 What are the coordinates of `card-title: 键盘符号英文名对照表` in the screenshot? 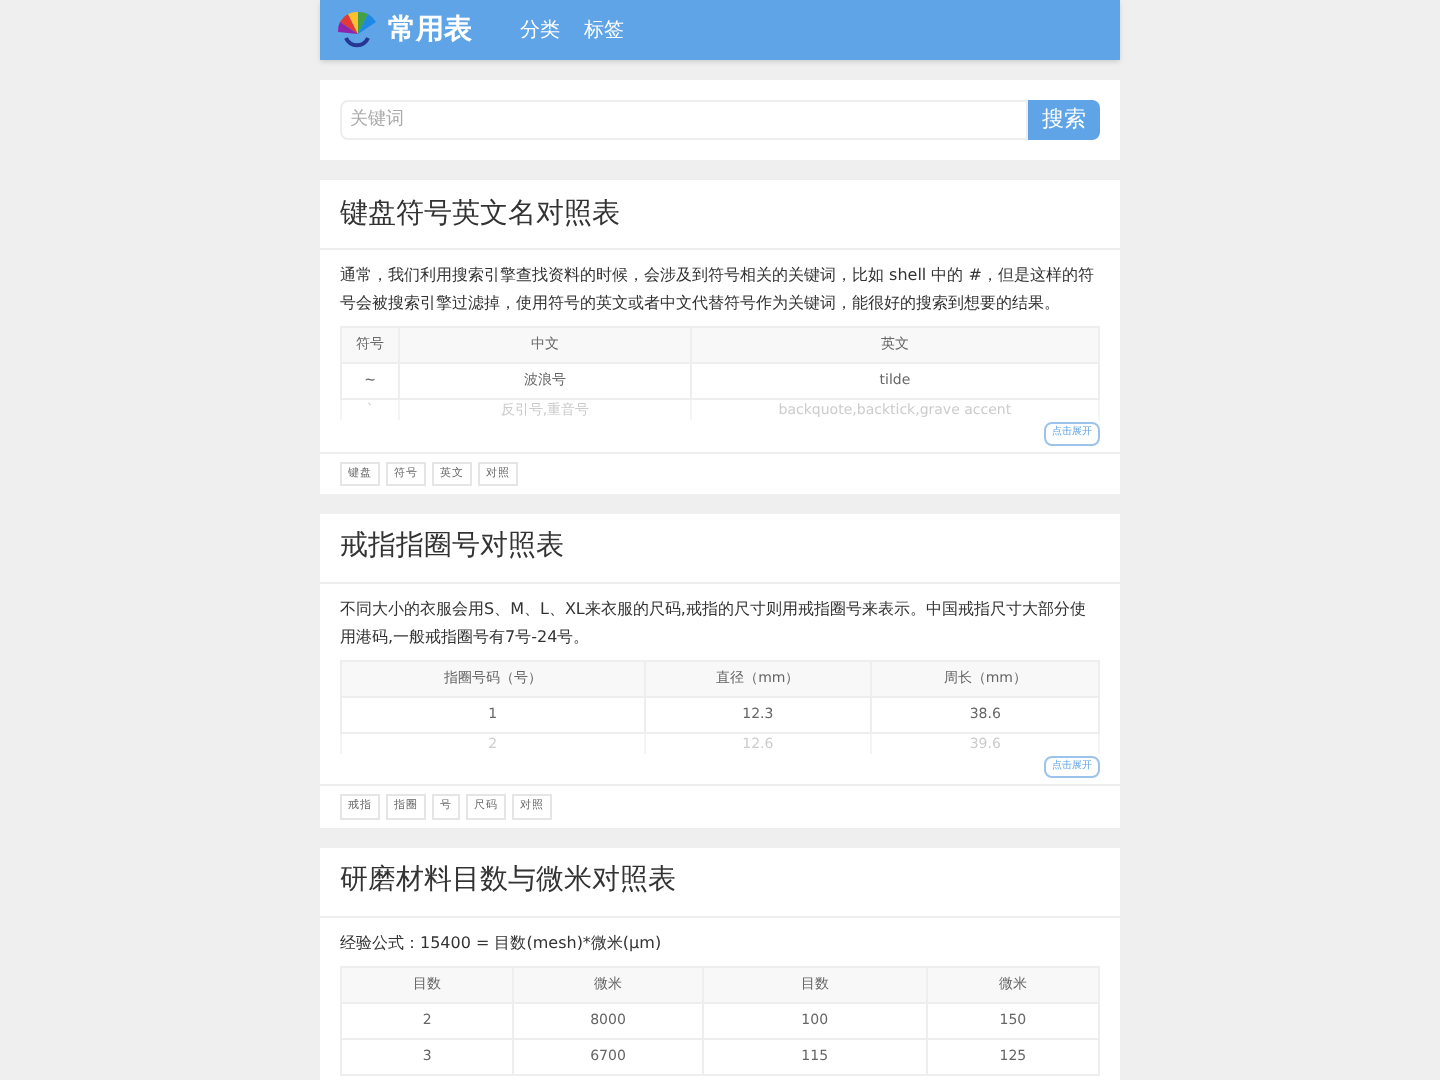 It's located at (480, 214).